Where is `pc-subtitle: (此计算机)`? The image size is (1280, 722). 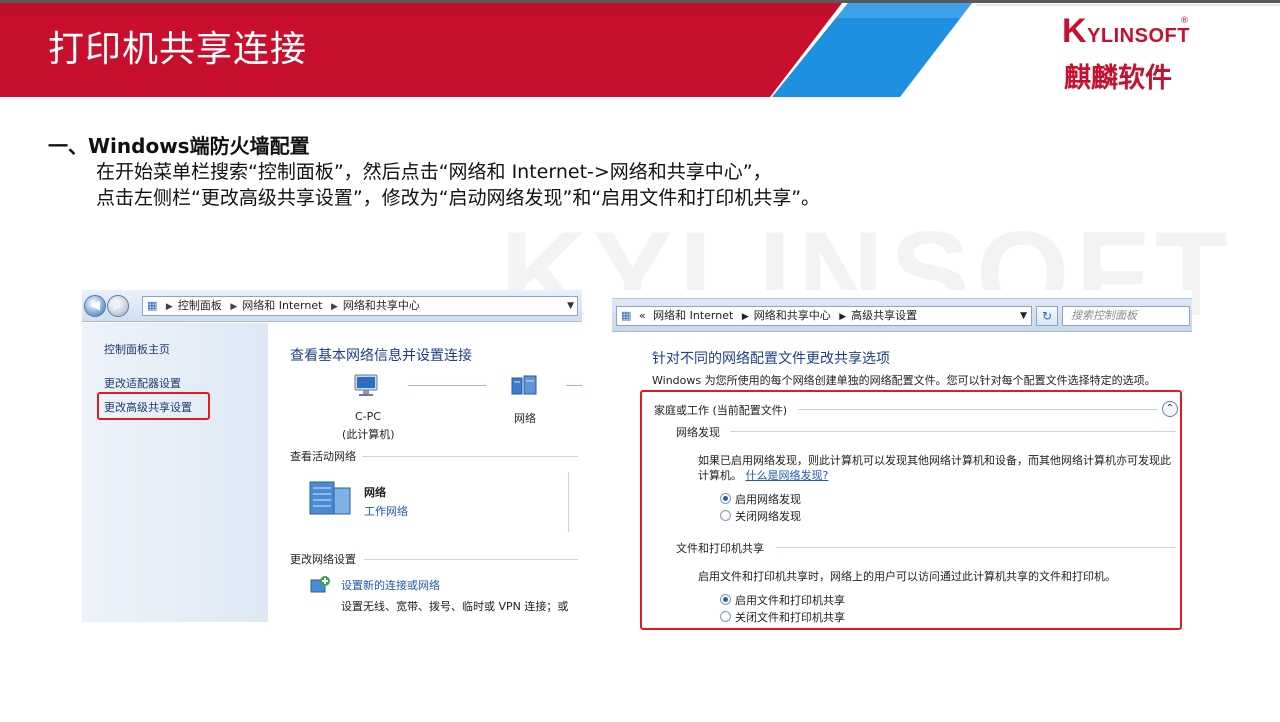 pc-subtitle: (此计算机) is located at coordinates (368, 434).